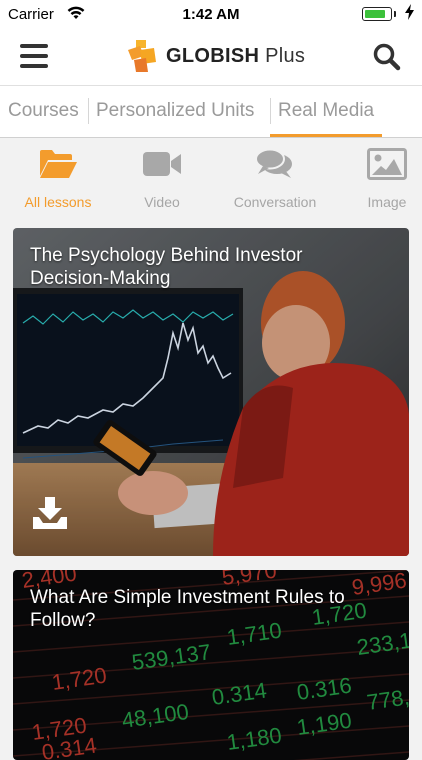 This screenshot has width=422, height=760. I want to click on tab-courses: Courses, so click(43, 111).